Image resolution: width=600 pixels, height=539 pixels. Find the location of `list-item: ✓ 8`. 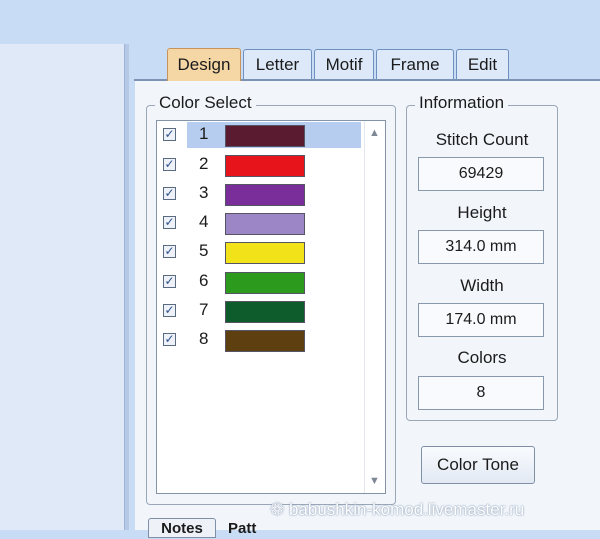

list-item: ✓ 8 is located at coordinates (262, 340).